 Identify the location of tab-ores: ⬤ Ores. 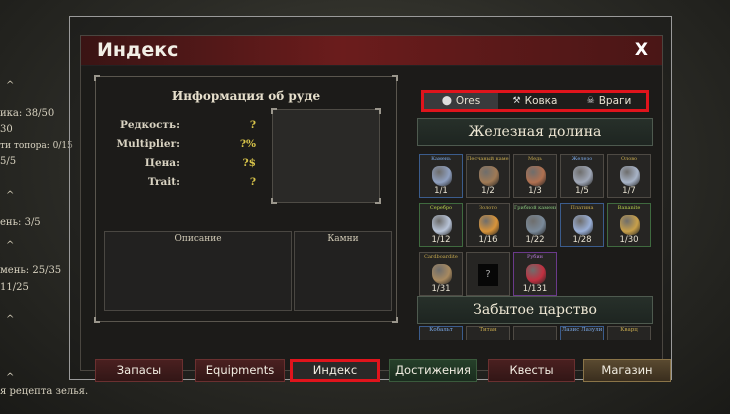
(461, 101).